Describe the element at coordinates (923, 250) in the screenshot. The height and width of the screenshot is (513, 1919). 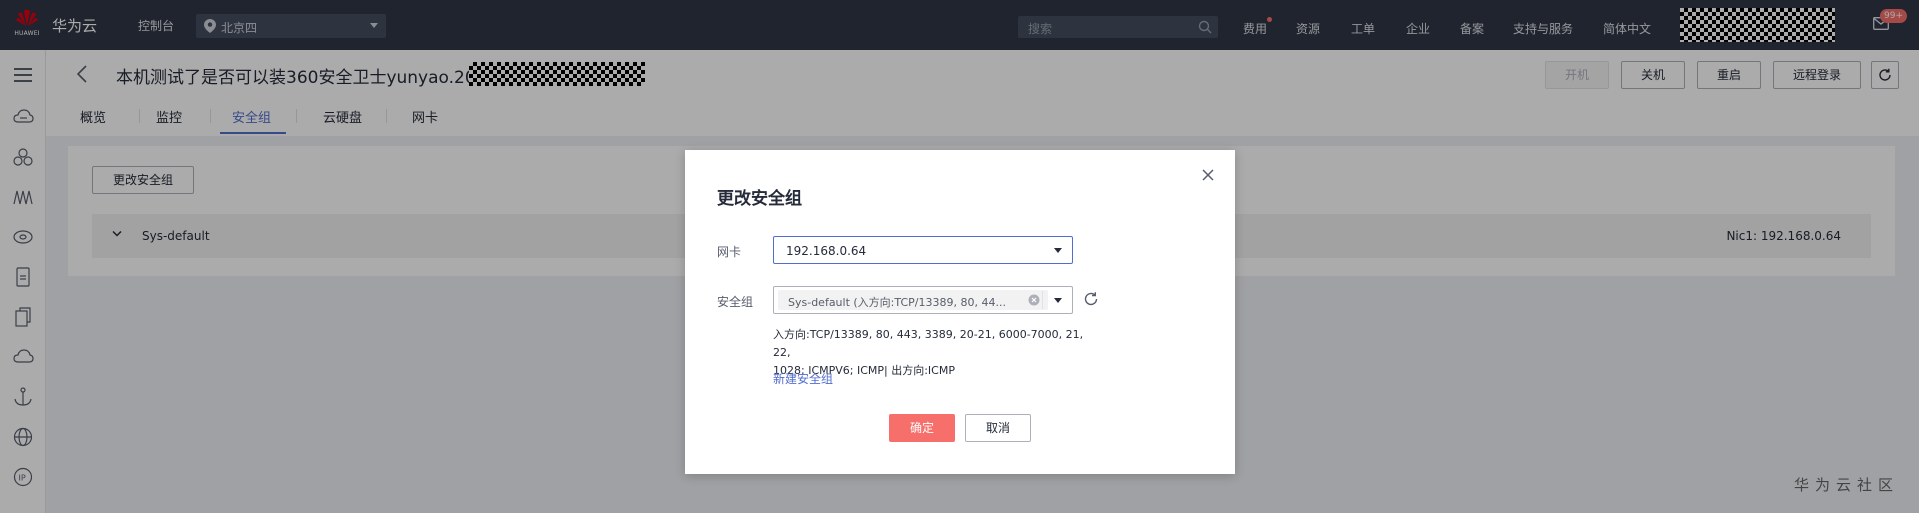
I see `nic-select: 192.168.0.64` at that location.